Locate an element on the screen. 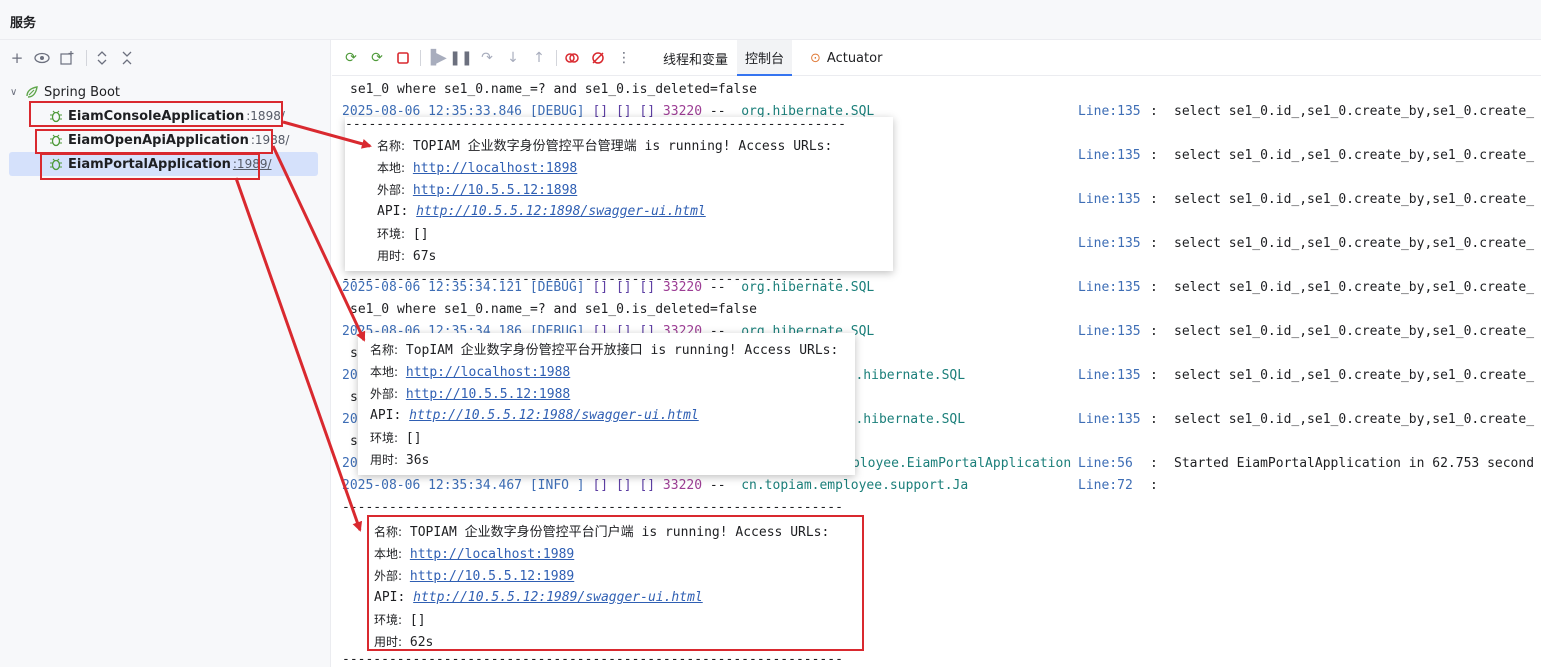 This screenshot has height=667, width=1541. tree-group-spring-boot: ∨ Spring Boot is located at coordinates (65, 92).